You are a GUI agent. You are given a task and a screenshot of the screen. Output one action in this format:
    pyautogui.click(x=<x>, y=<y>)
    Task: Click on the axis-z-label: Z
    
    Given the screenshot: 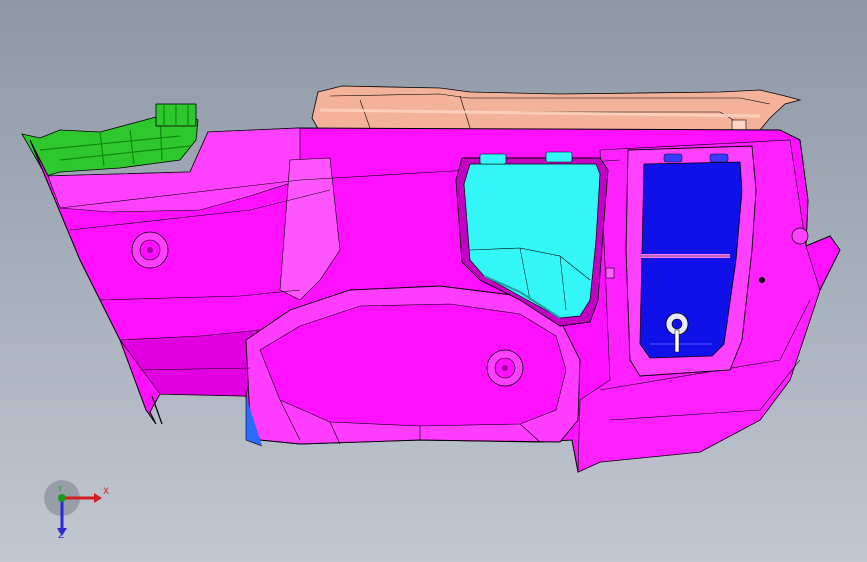 What is the action you would take?
    pyautogui.click(x=61, y=536)
    